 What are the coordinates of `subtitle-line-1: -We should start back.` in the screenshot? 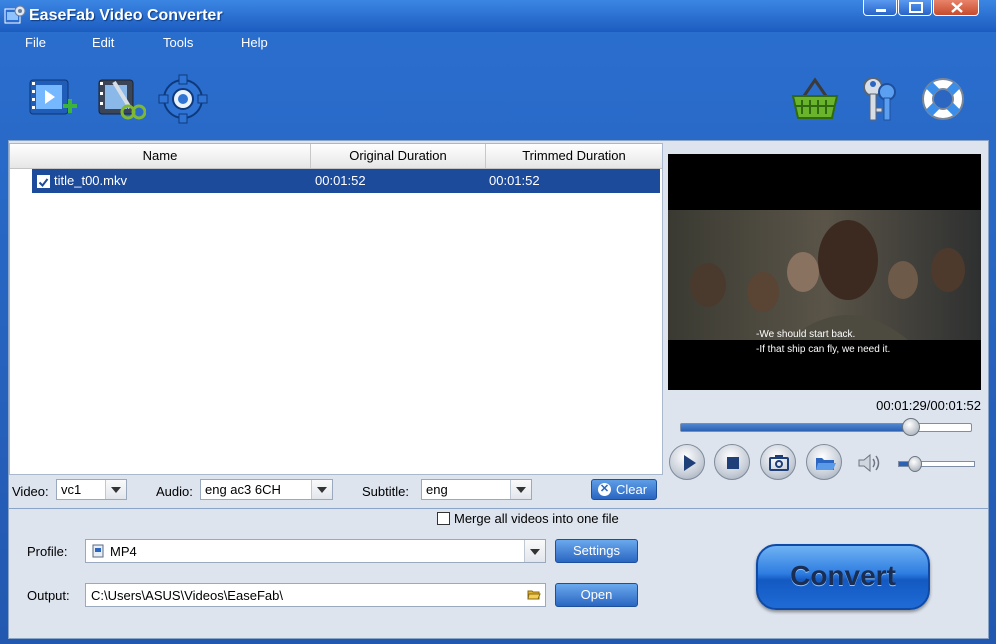 It's located at (806, 334).